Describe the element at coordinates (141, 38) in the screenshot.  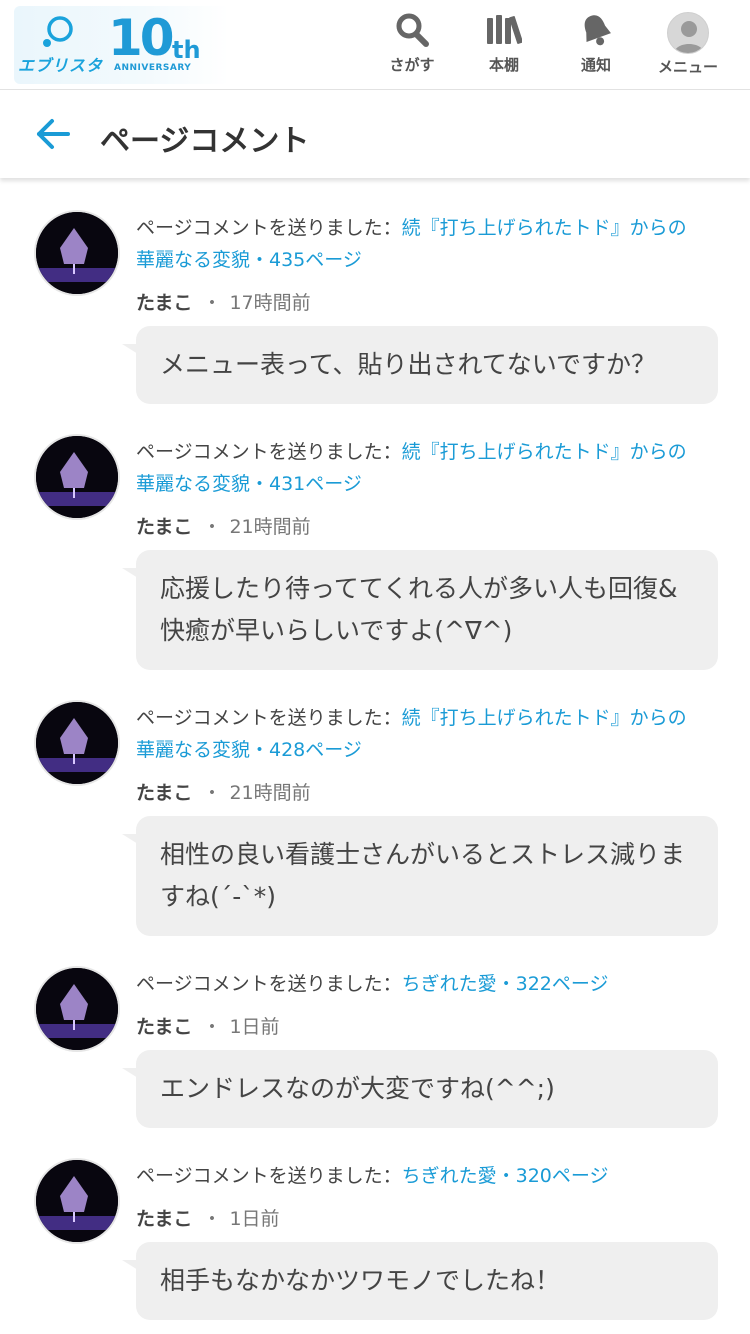
I see `logo-ten: 10` at that location.